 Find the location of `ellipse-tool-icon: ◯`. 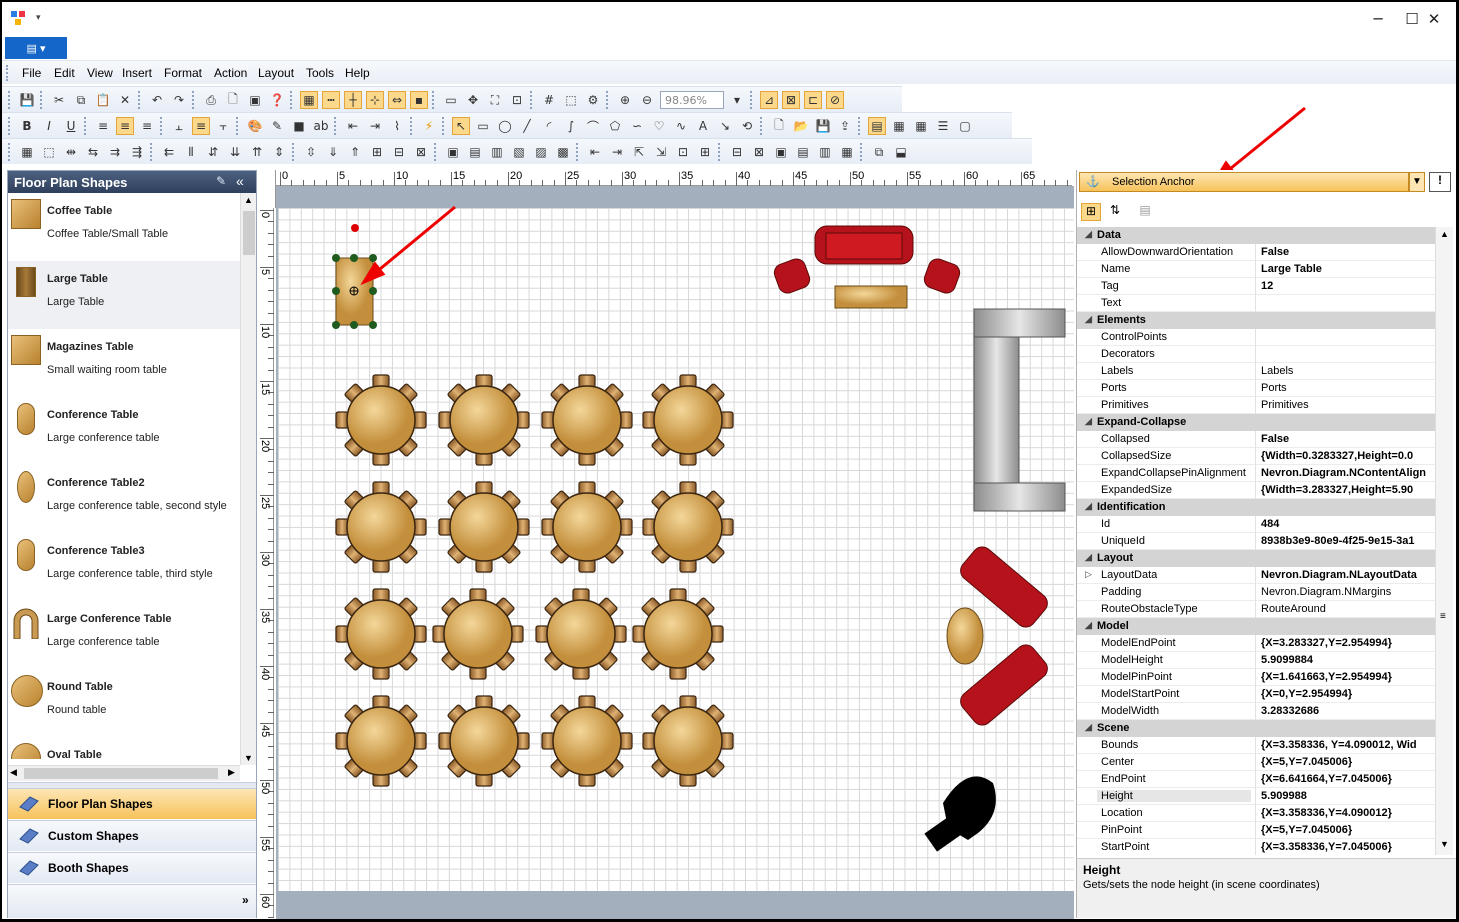

ellipse-tool-icon: ◯ is located at coordinates (505, 126).